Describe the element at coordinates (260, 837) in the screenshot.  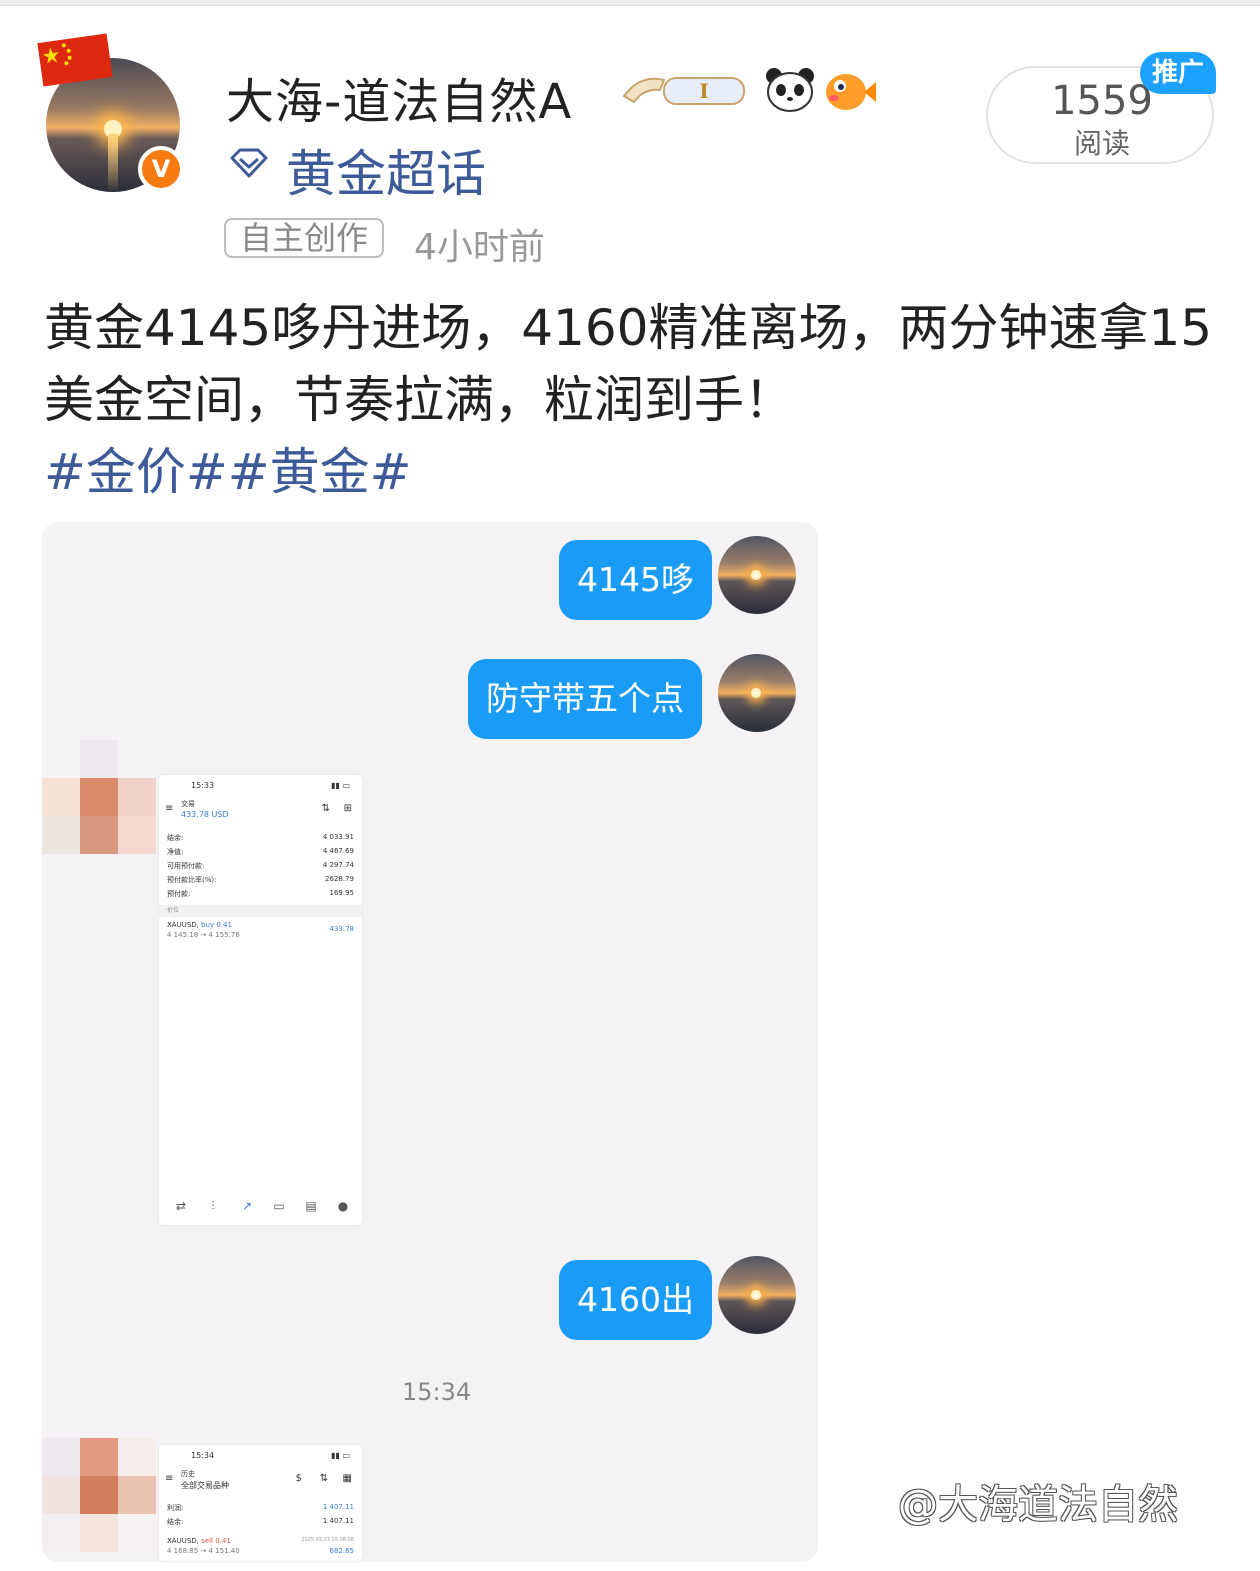
I see `account-row: 结余: 4 033.91` at that location.